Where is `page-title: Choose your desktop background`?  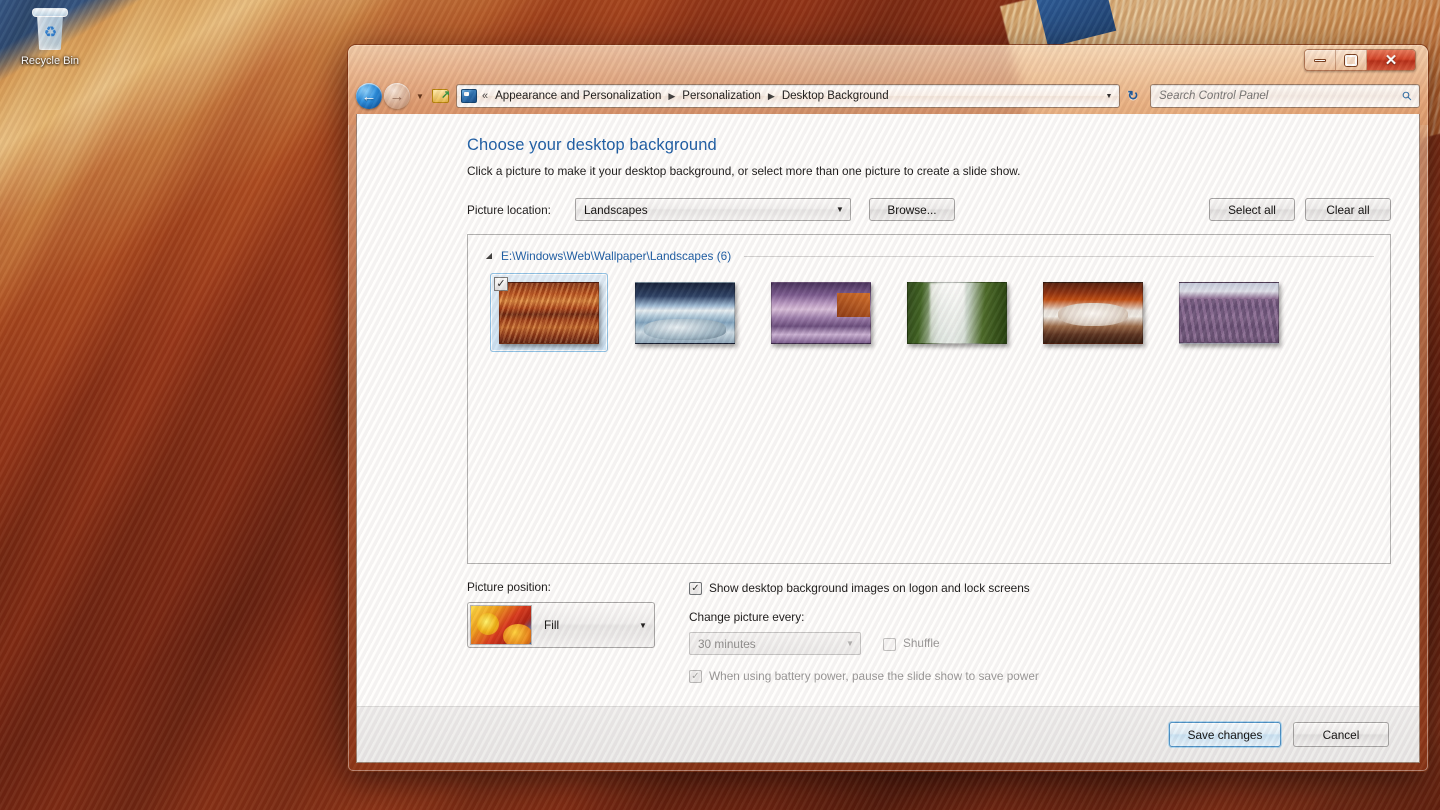
page-title: Choose your desktop background is located at coordinates (592, 145).